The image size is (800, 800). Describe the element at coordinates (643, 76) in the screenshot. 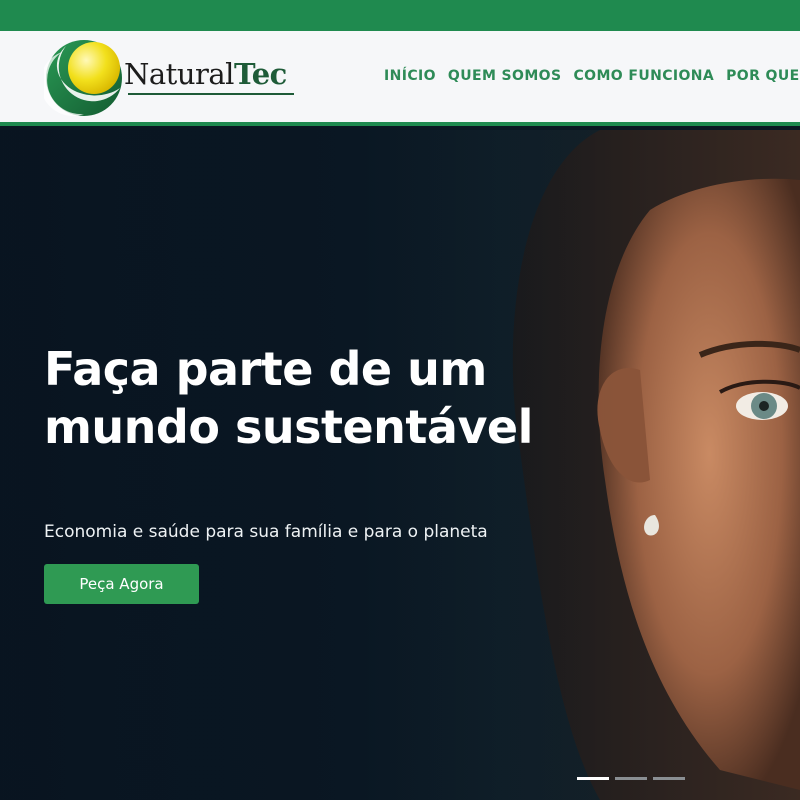

I see `nav-item-como-funciona: COMO FUNCIONA` at that location.